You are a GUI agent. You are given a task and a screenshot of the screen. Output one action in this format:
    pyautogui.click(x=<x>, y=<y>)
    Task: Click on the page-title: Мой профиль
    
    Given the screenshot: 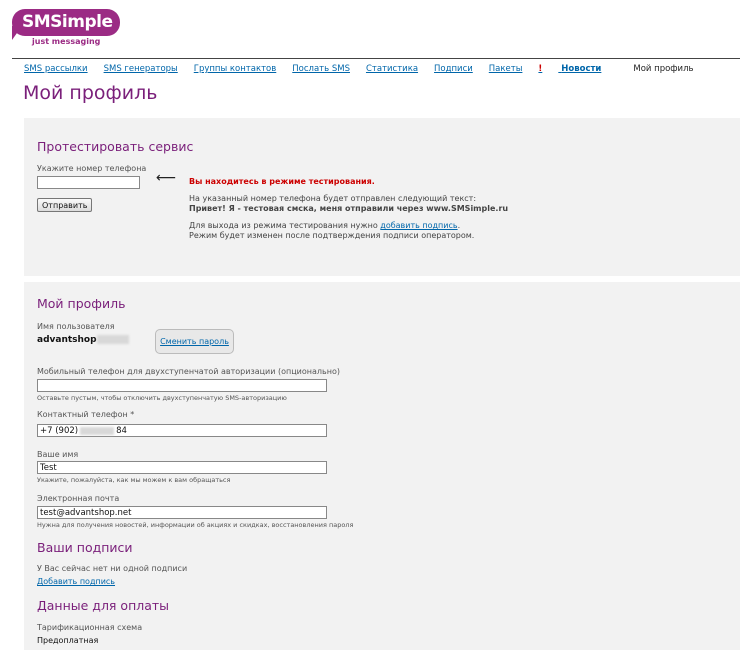 What is the action you would take?
    pyautogui.click(x=90, y=93)
    